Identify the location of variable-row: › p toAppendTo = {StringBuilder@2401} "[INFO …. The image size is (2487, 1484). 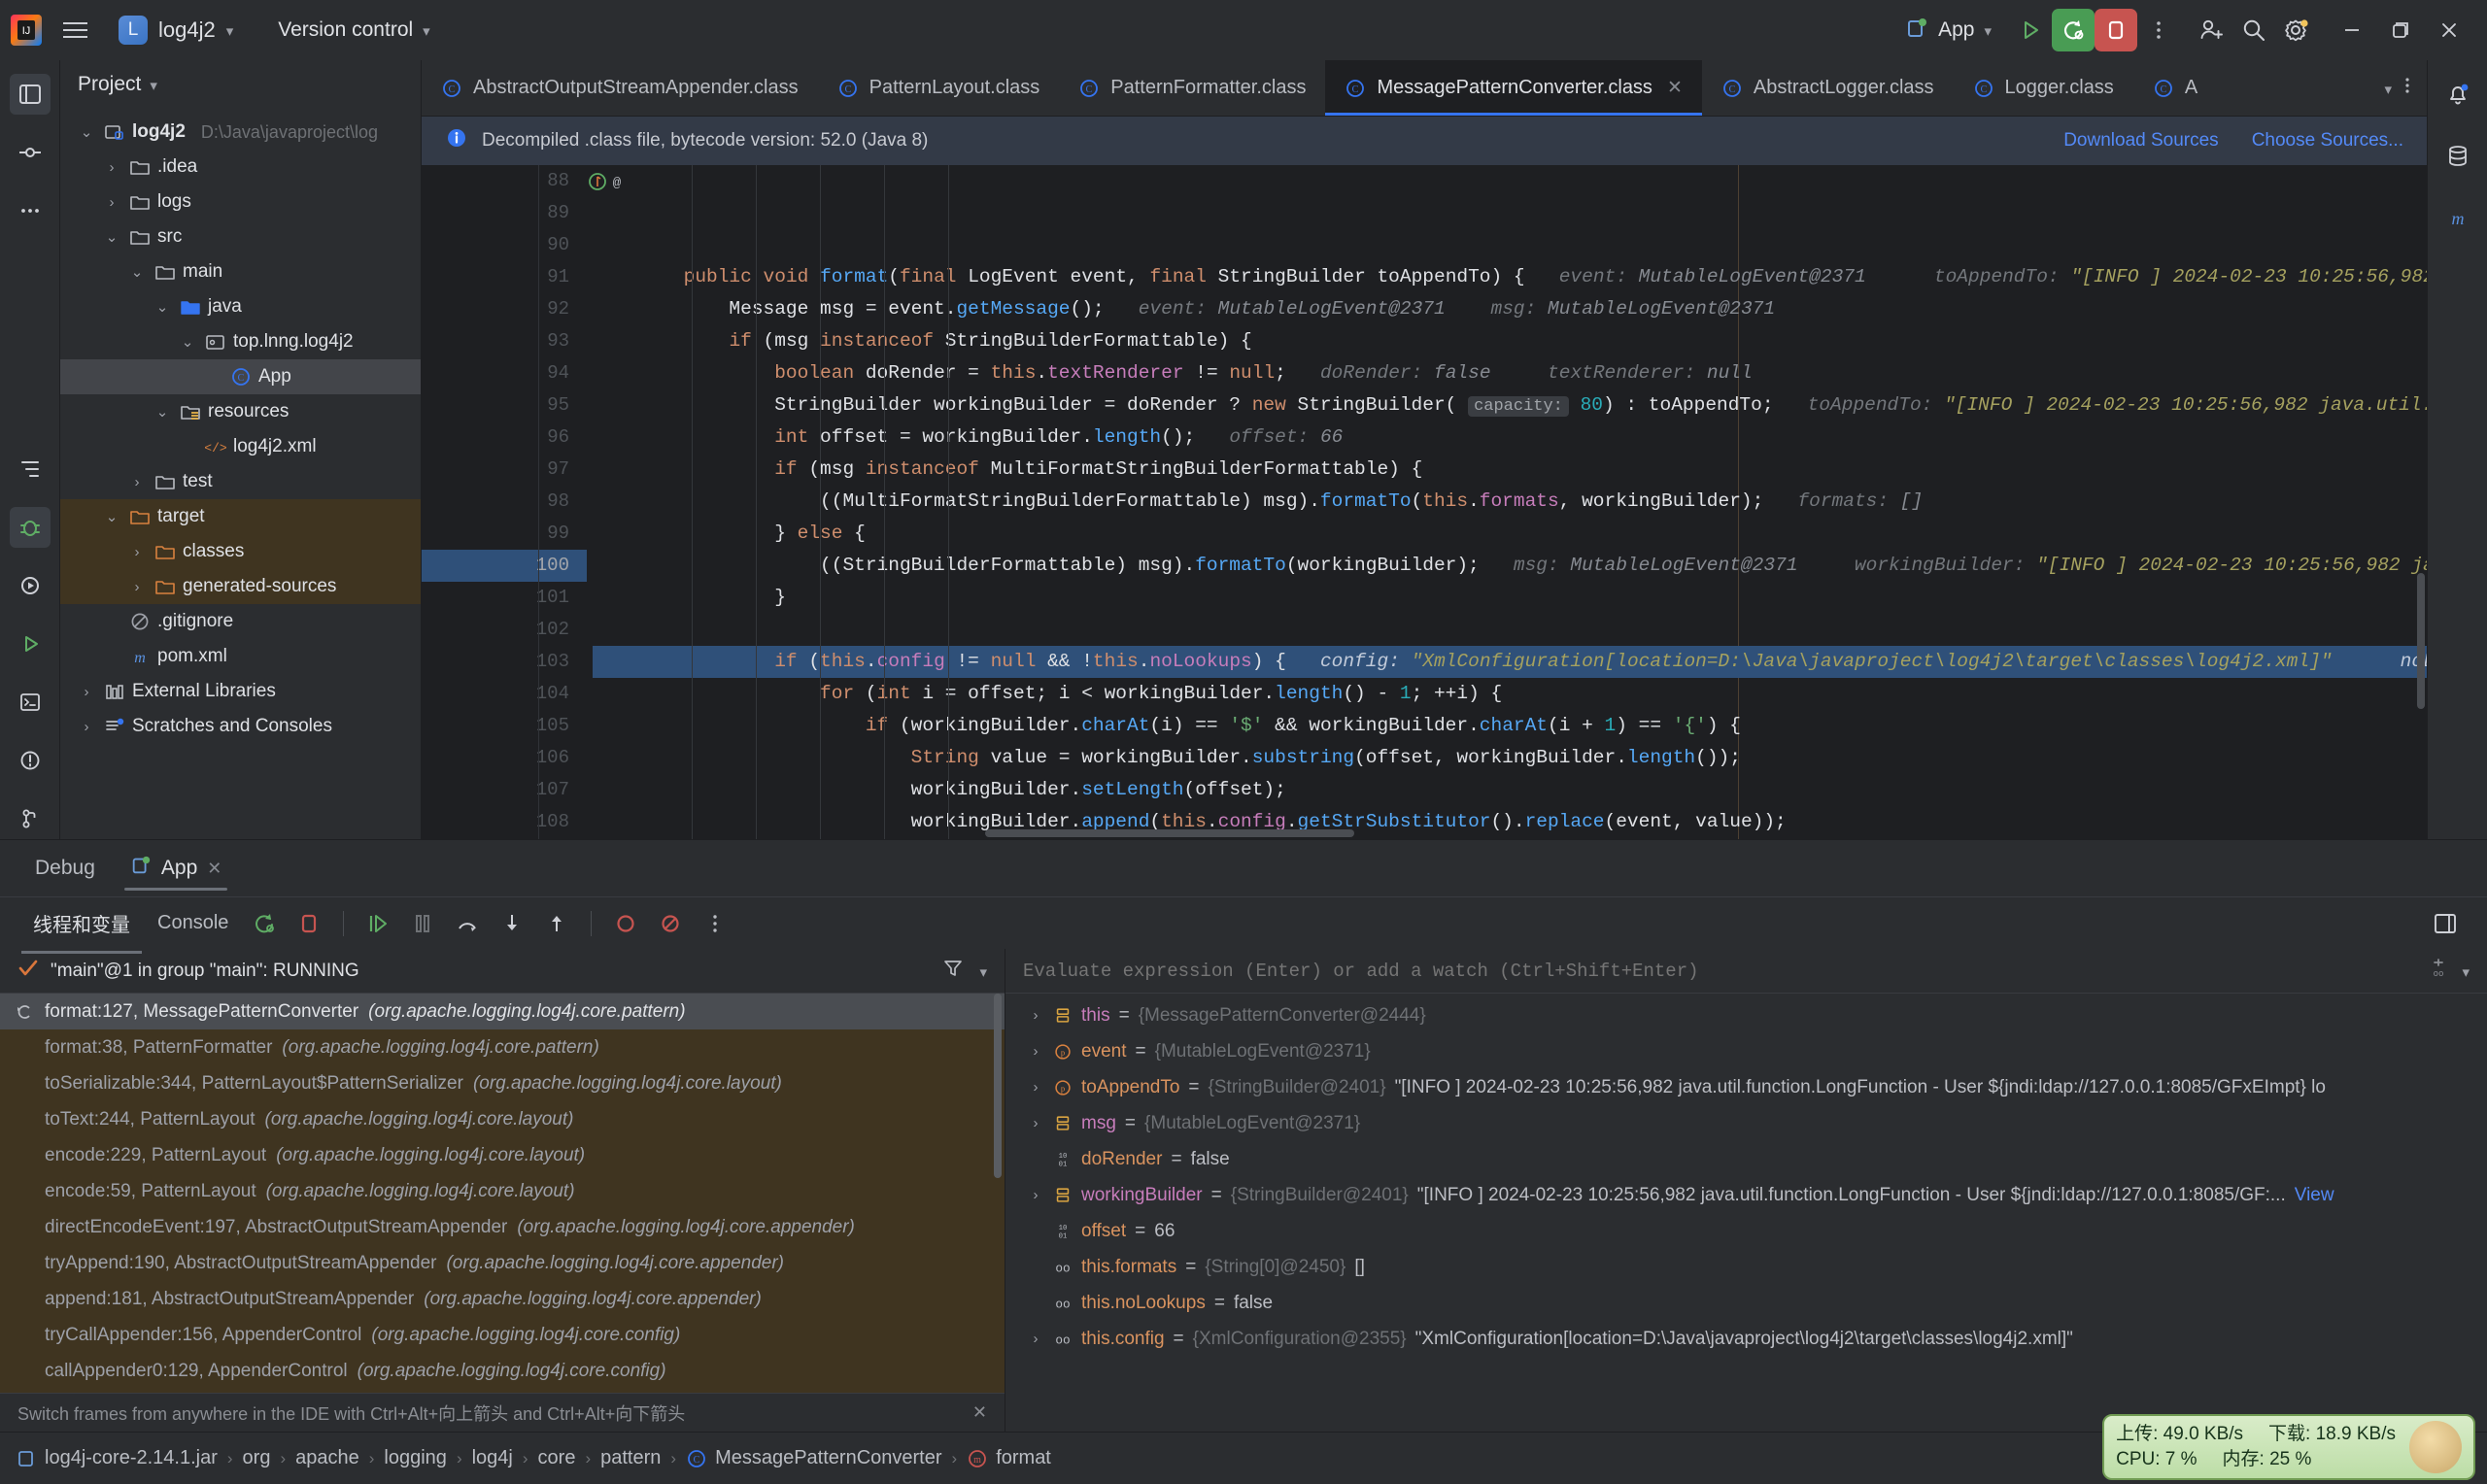
(1746, 1087).